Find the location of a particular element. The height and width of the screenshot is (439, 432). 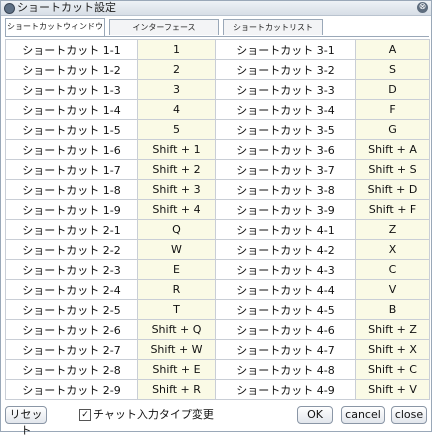

reset-button: リセット is located at coordinates (26, 421).